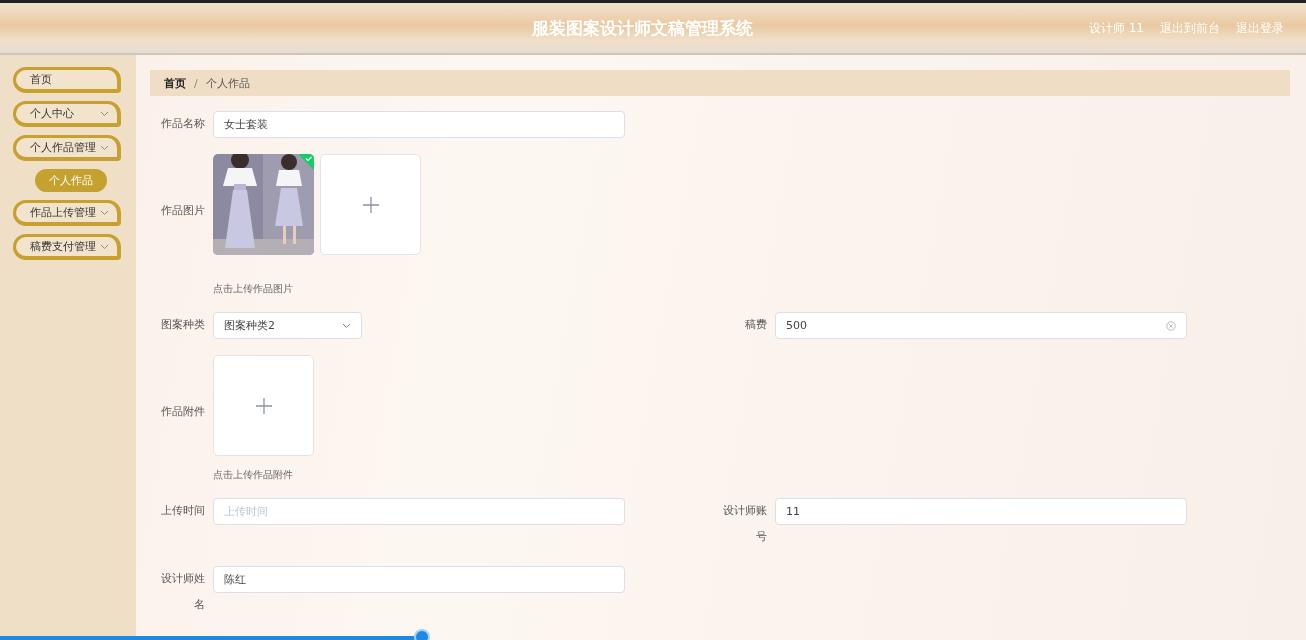  Describe the element at coordinates (419, 579) in the screenshot. I see `text-field: 陈红` at that location.